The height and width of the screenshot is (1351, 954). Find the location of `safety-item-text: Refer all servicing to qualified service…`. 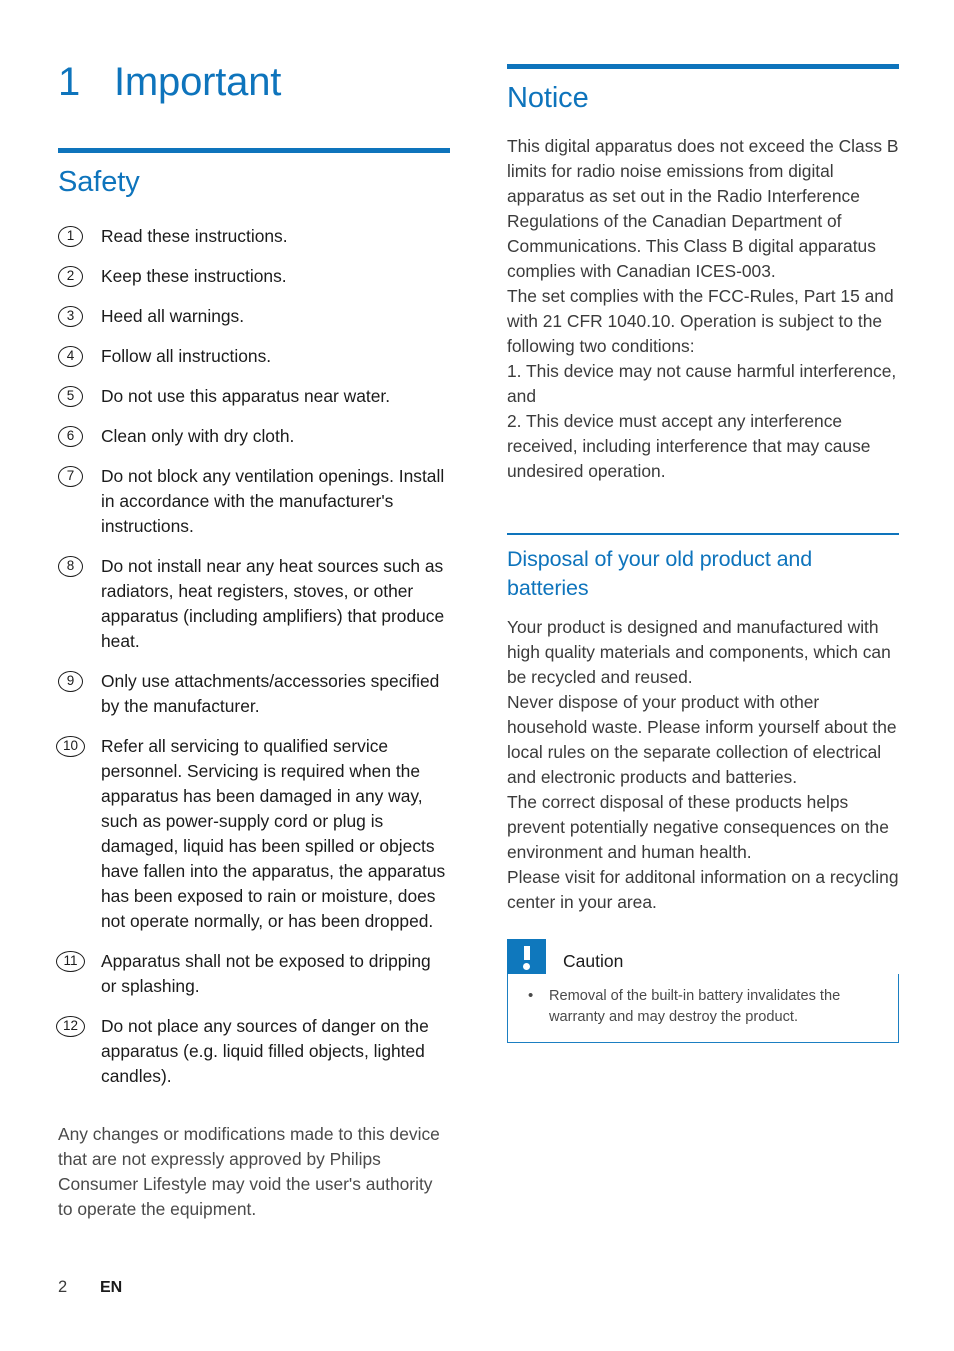

safety-item-text: Refer all servicing to qualified service… is located at coordinates (273, 834).